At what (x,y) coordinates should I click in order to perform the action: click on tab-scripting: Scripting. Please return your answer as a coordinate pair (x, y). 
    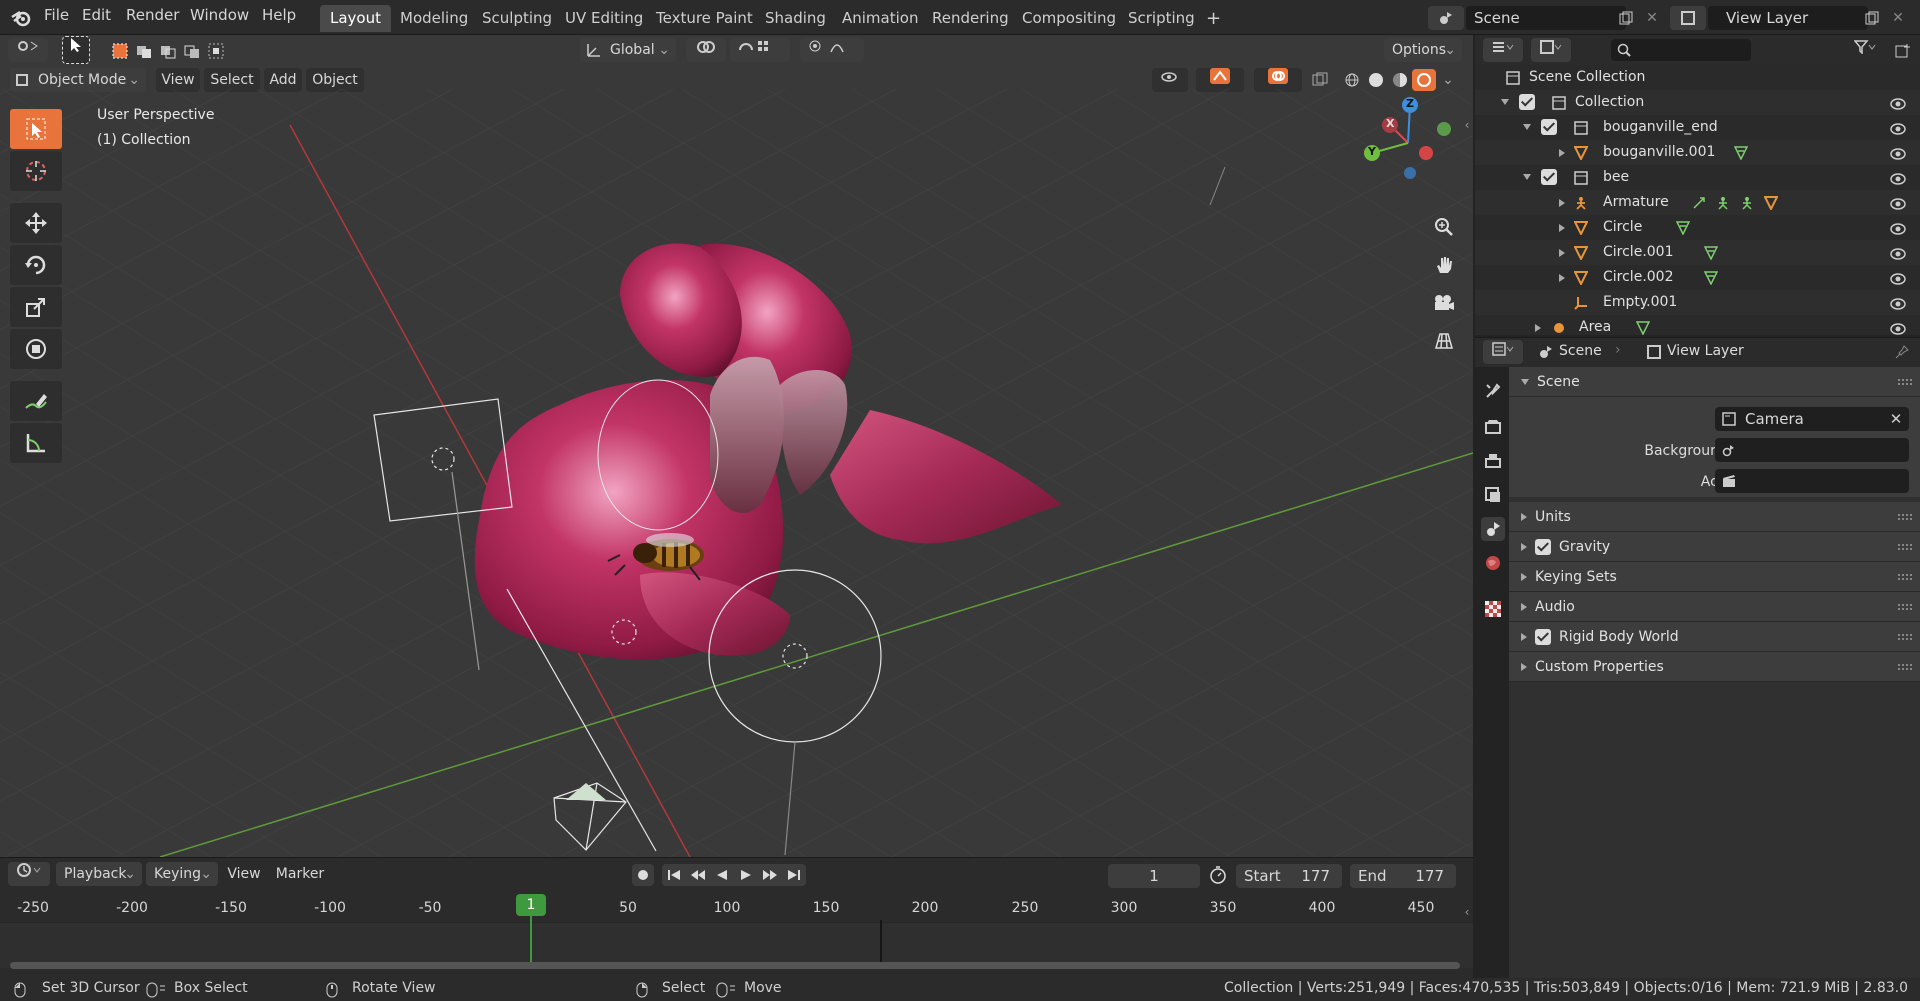
    Looking at the image, I should click on (1161, 18).